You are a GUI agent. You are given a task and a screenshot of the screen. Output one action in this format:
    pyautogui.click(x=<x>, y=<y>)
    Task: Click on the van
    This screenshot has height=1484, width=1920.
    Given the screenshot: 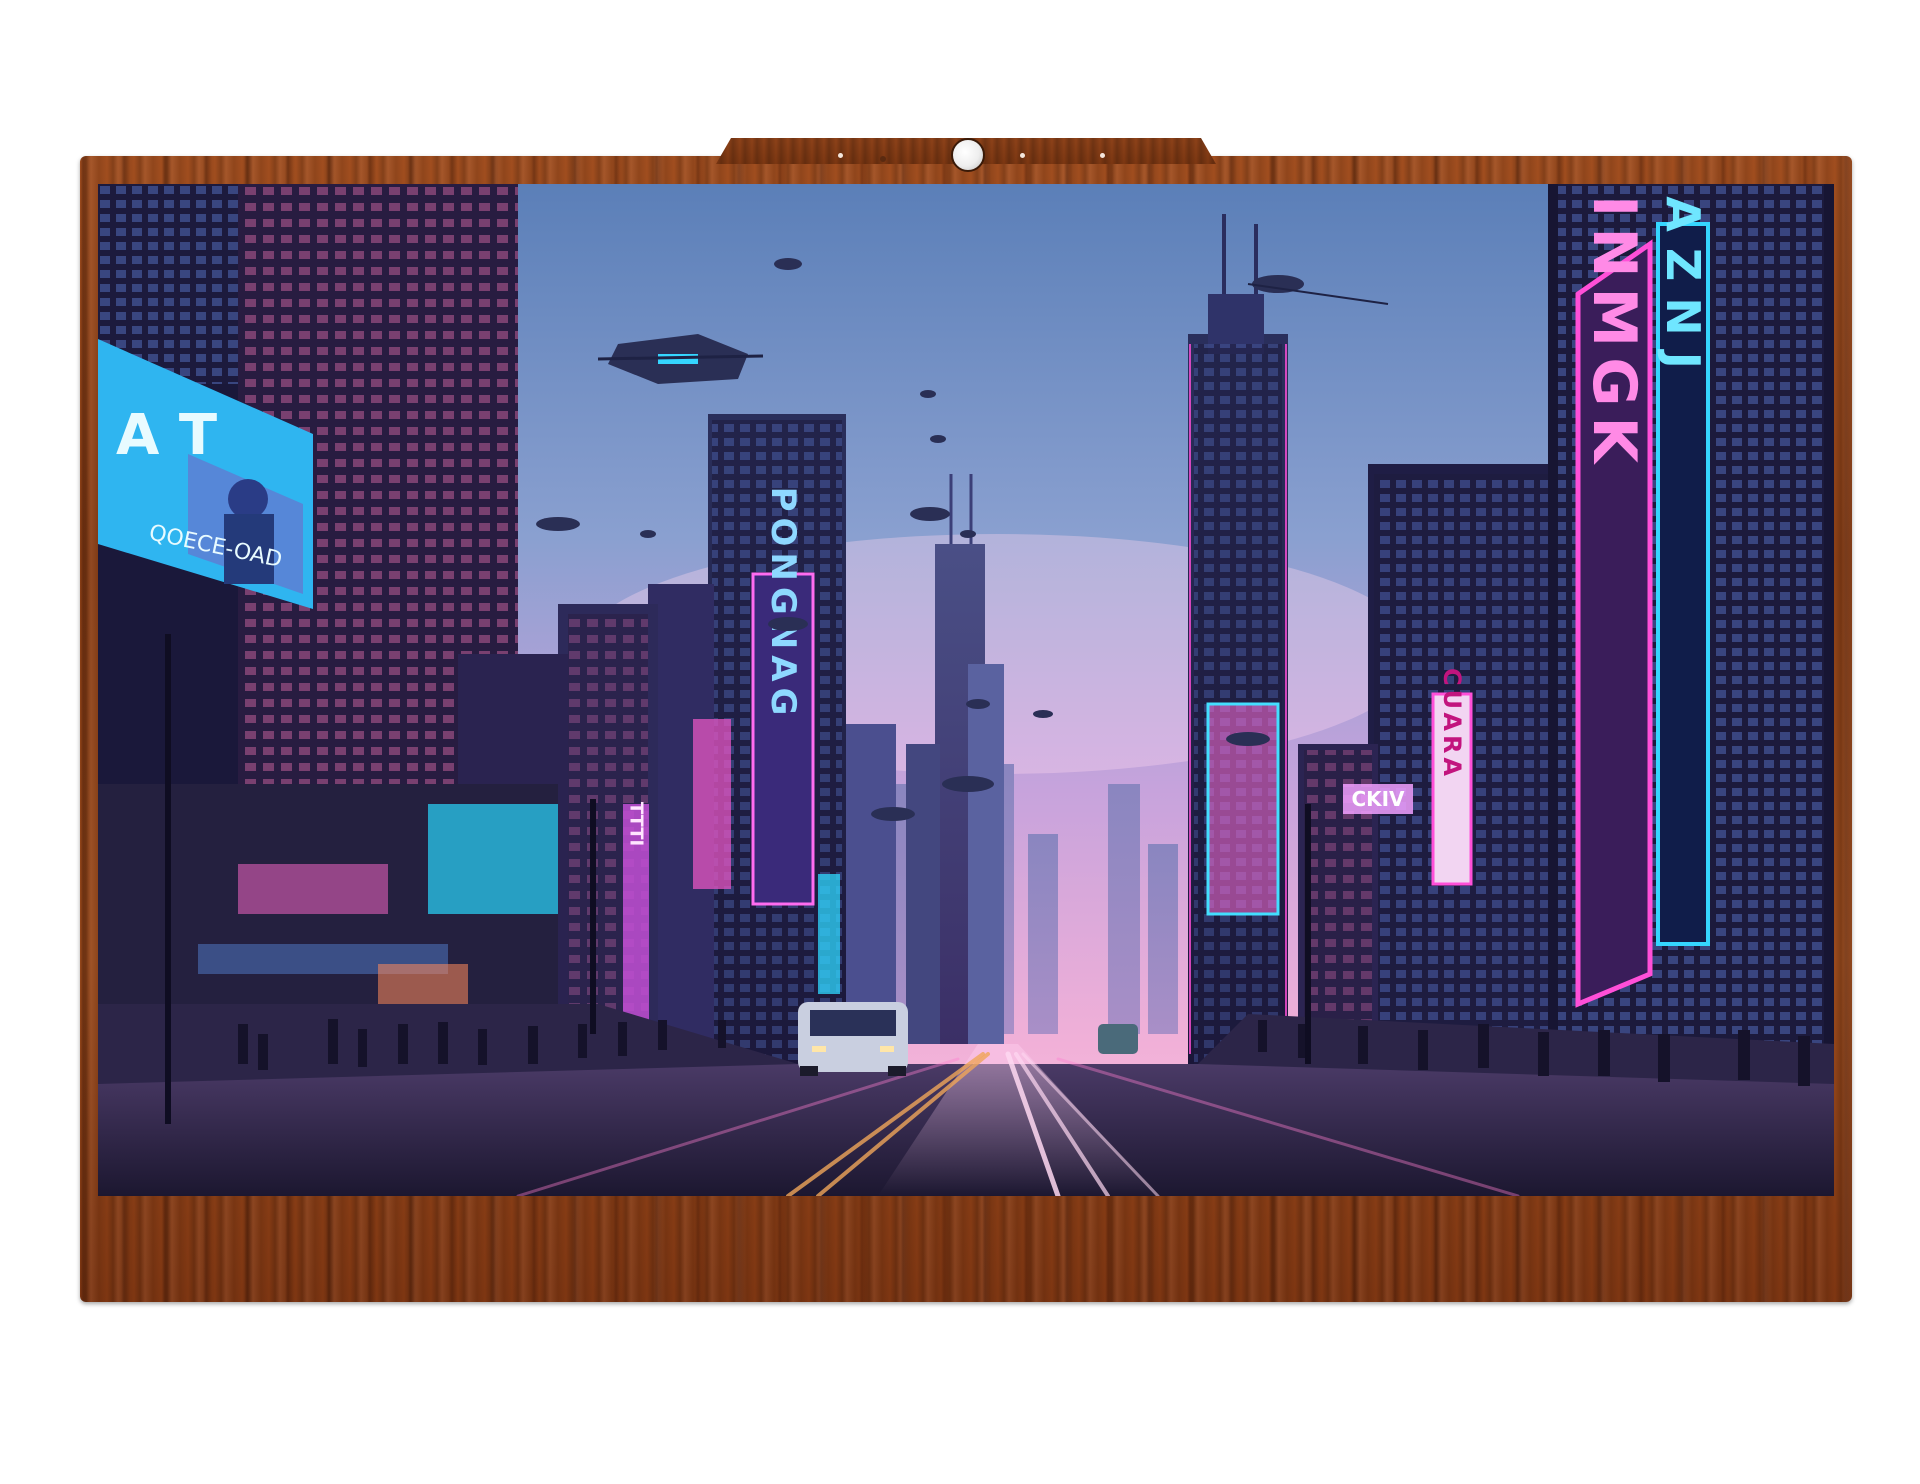 What is the action you would take?
    pyautogui.click(x=853, y=1039)
    